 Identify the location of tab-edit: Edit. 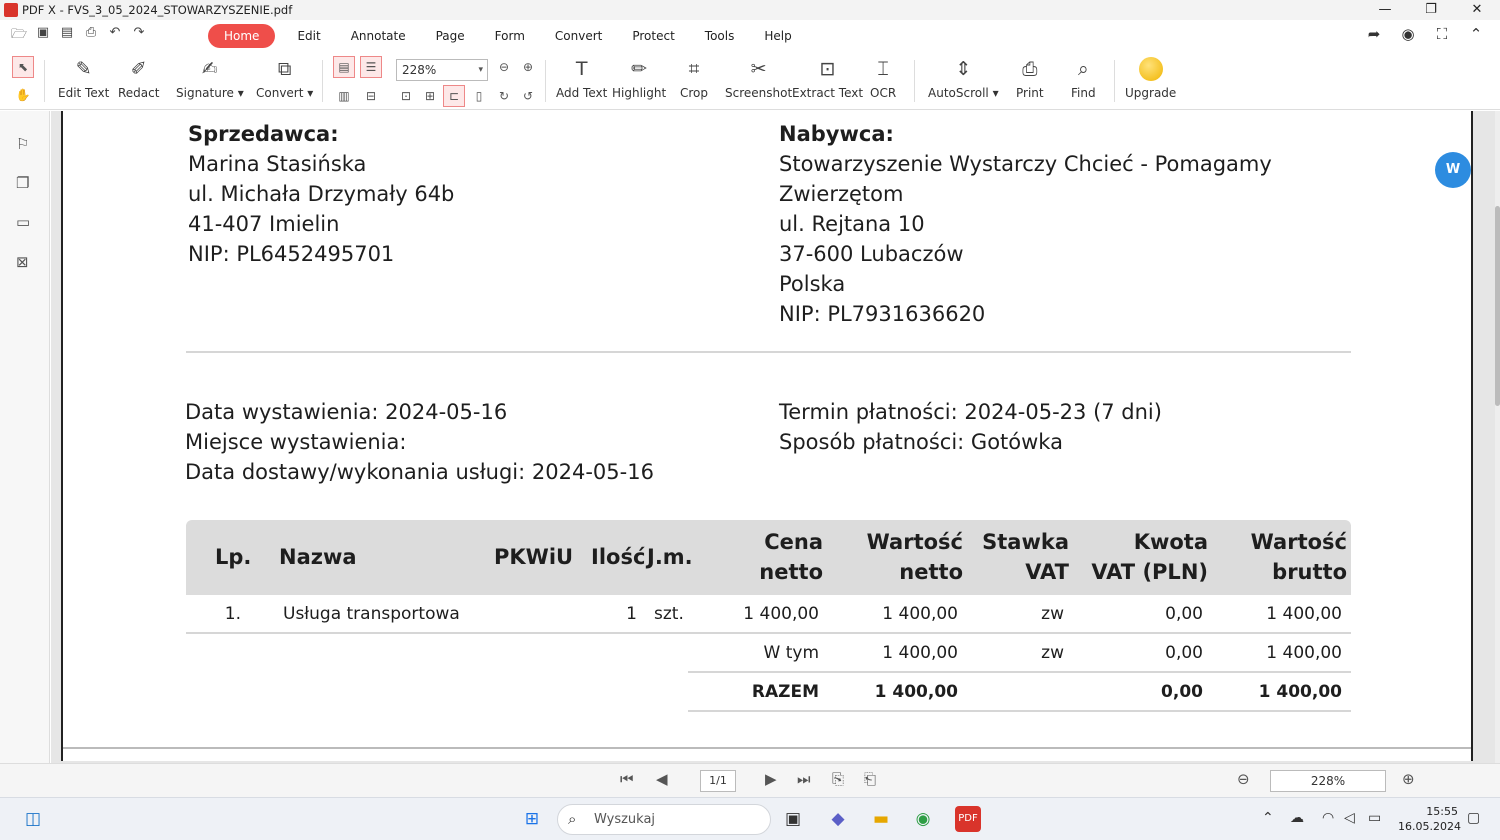
(308, 36).